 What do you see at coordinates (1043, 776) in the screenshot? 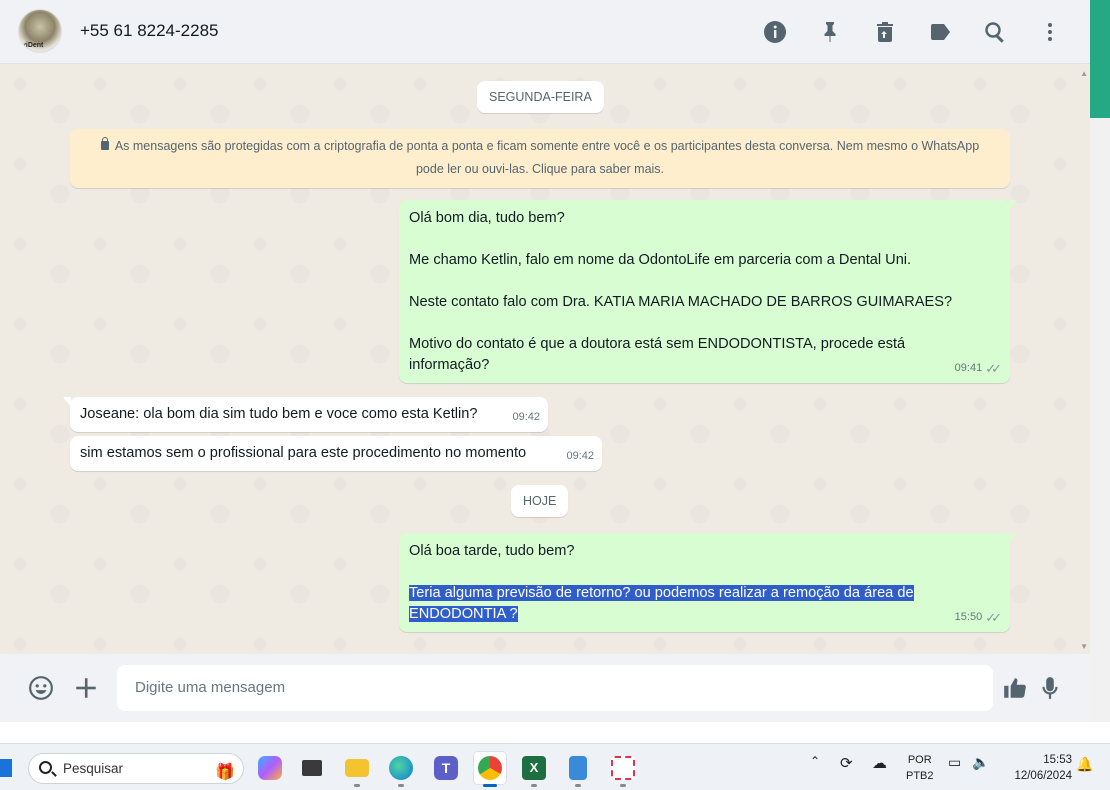
I see `clock-date: 12/06/2024` at bounding box center [1043, 776].